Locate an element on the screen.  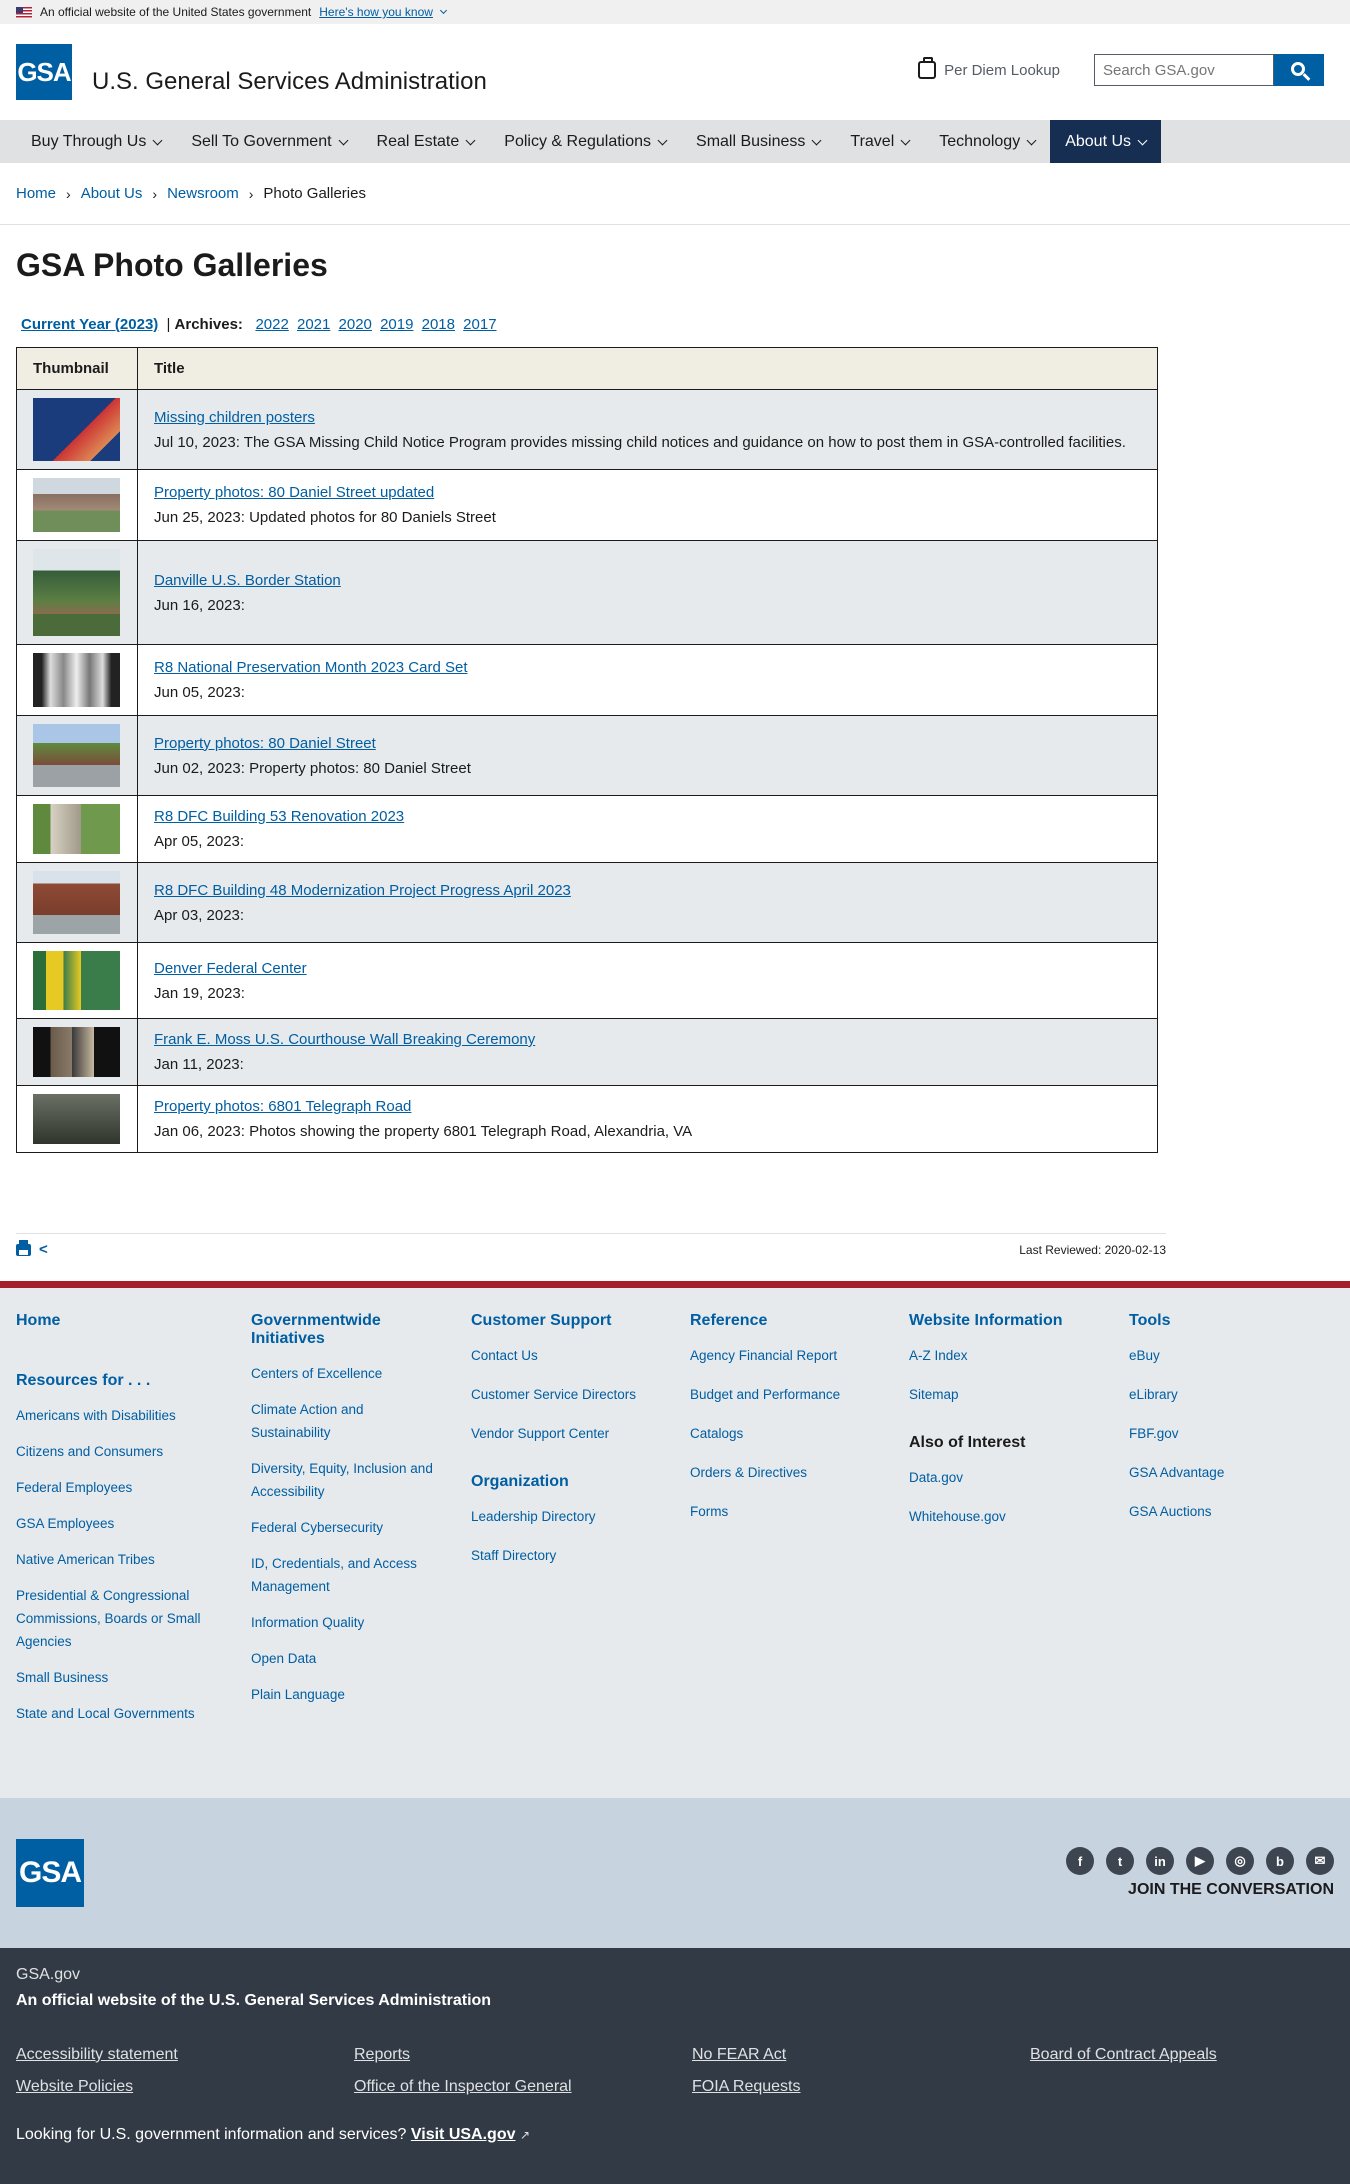
footer-link: GSA Employees is located at coordinates (133, 1523).